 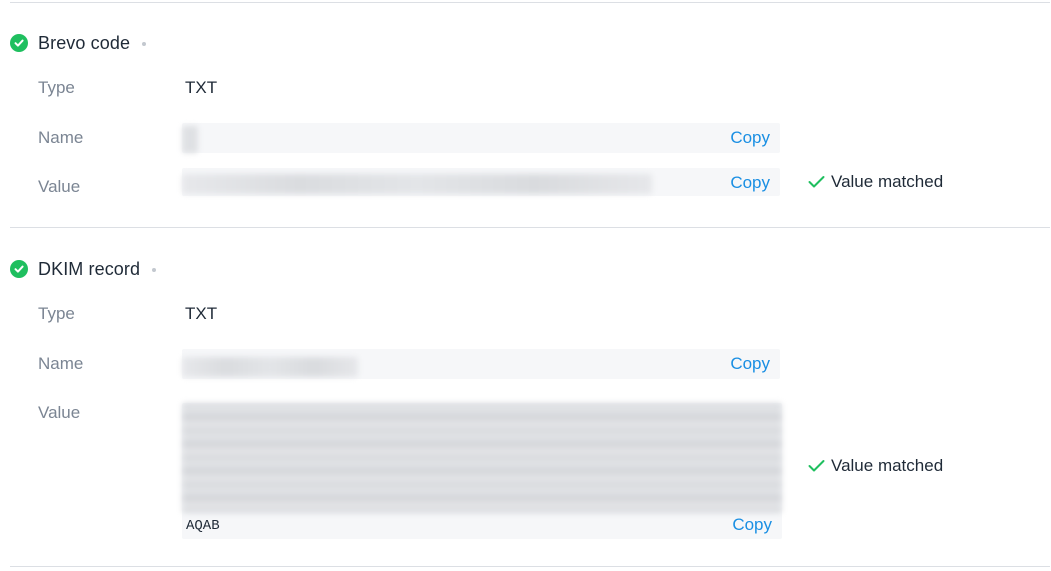 I want to click on value-tail: AQAB, so click(x=203, y=526).